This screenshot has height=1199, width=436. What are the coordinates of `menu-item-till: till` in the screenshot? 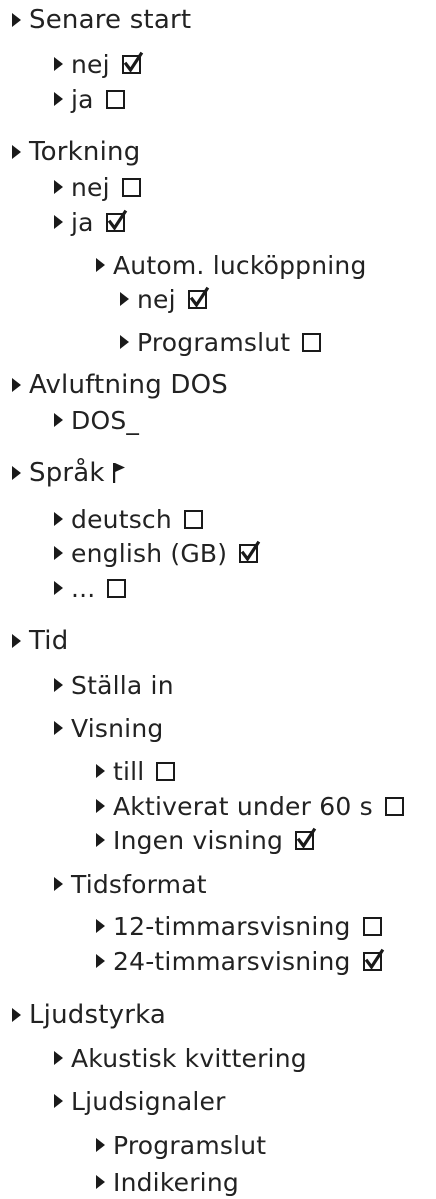 It's located at (136, 771).